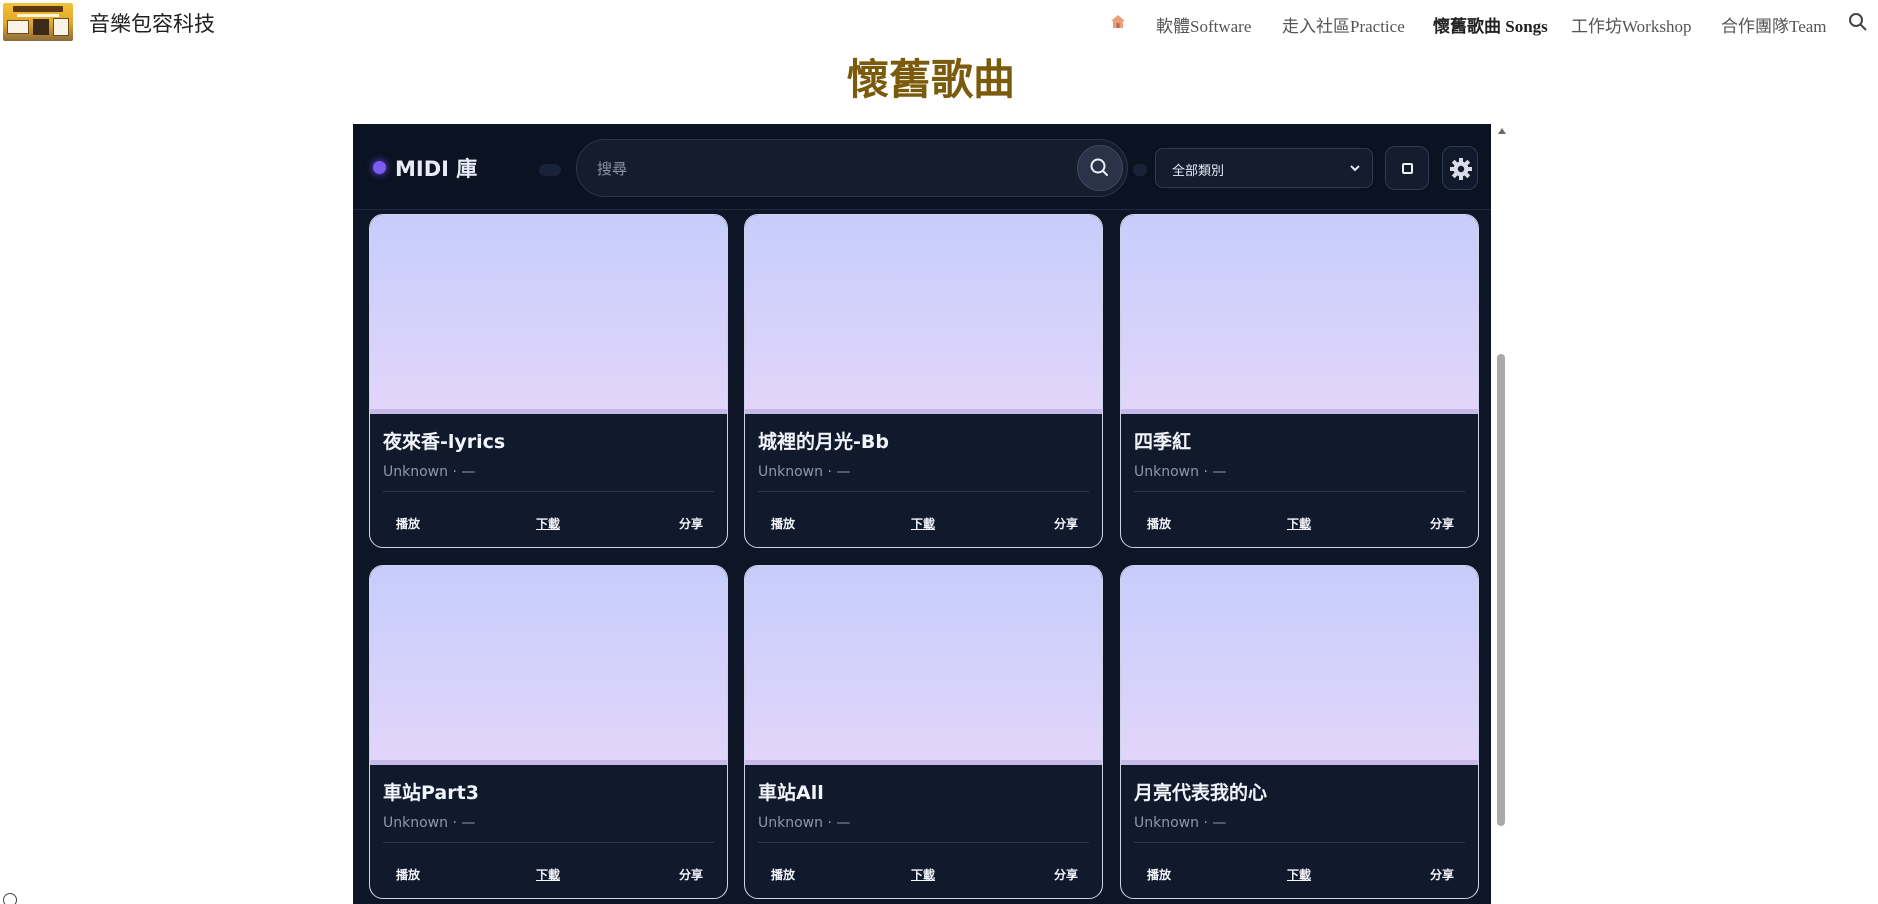 The image size is (1878, 904). What do you see at coordinates (1118, 21) in the screenshot?
I see `home-icon` at bounding box center [1118, 21].